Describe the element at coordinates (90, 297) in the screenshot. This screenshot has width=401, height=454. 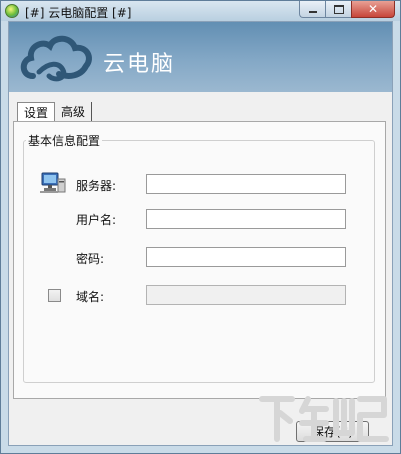
I see `domain-label: 域名:` at that location.